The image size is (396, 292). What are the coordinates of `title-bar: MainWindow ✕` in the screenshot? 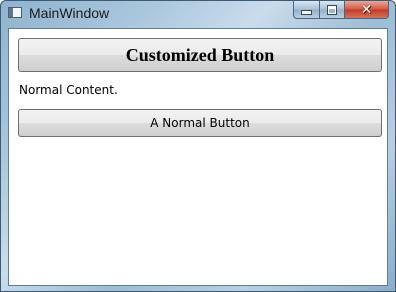 It's located at (198, 13).